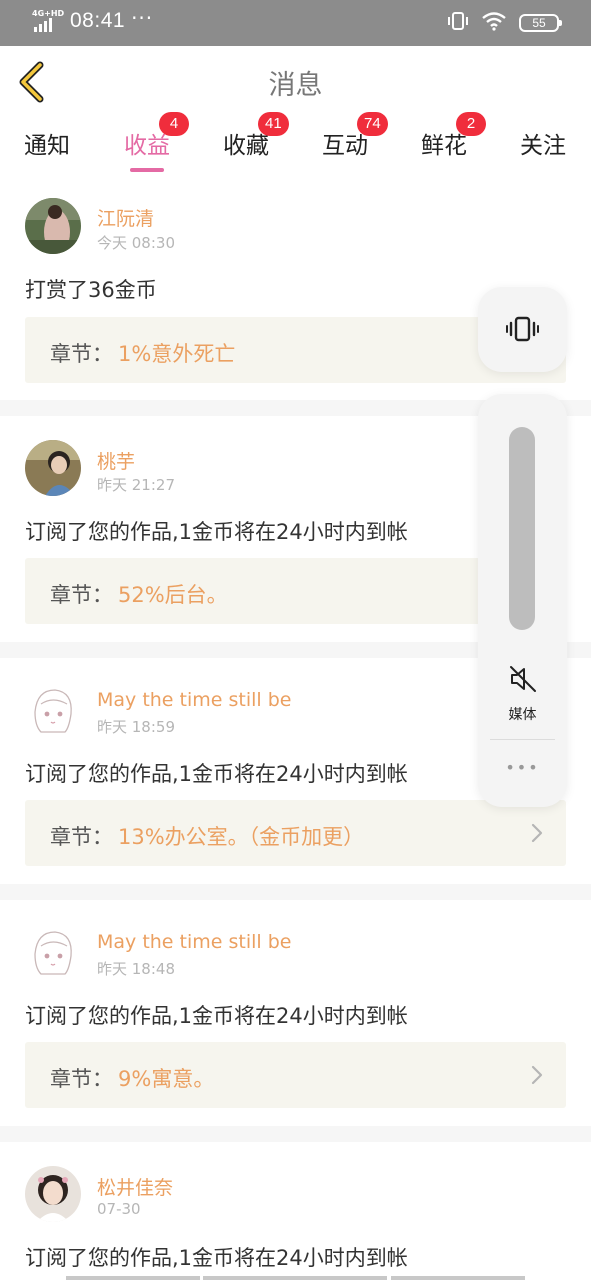 The image size is (591, 1280). I want to click on header: 消息, so click(295, 82).